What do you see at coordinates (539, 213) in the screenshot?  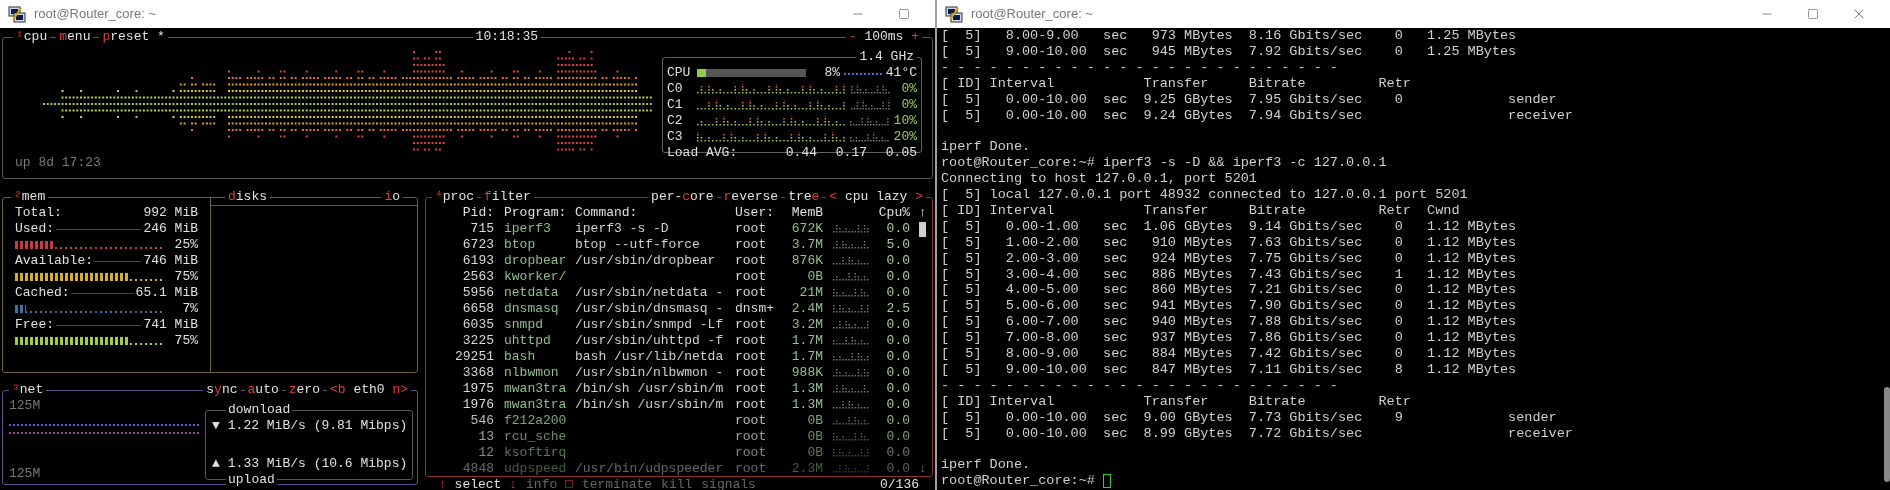 I see `column-header: Program:` at bounding box center [539, 213].